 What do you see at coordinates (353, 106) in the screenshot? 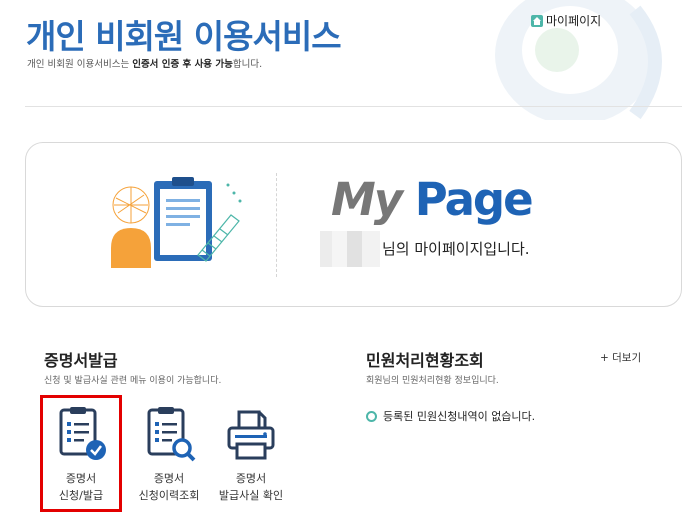
I see `header-divider` at bounding box center [353, 106].